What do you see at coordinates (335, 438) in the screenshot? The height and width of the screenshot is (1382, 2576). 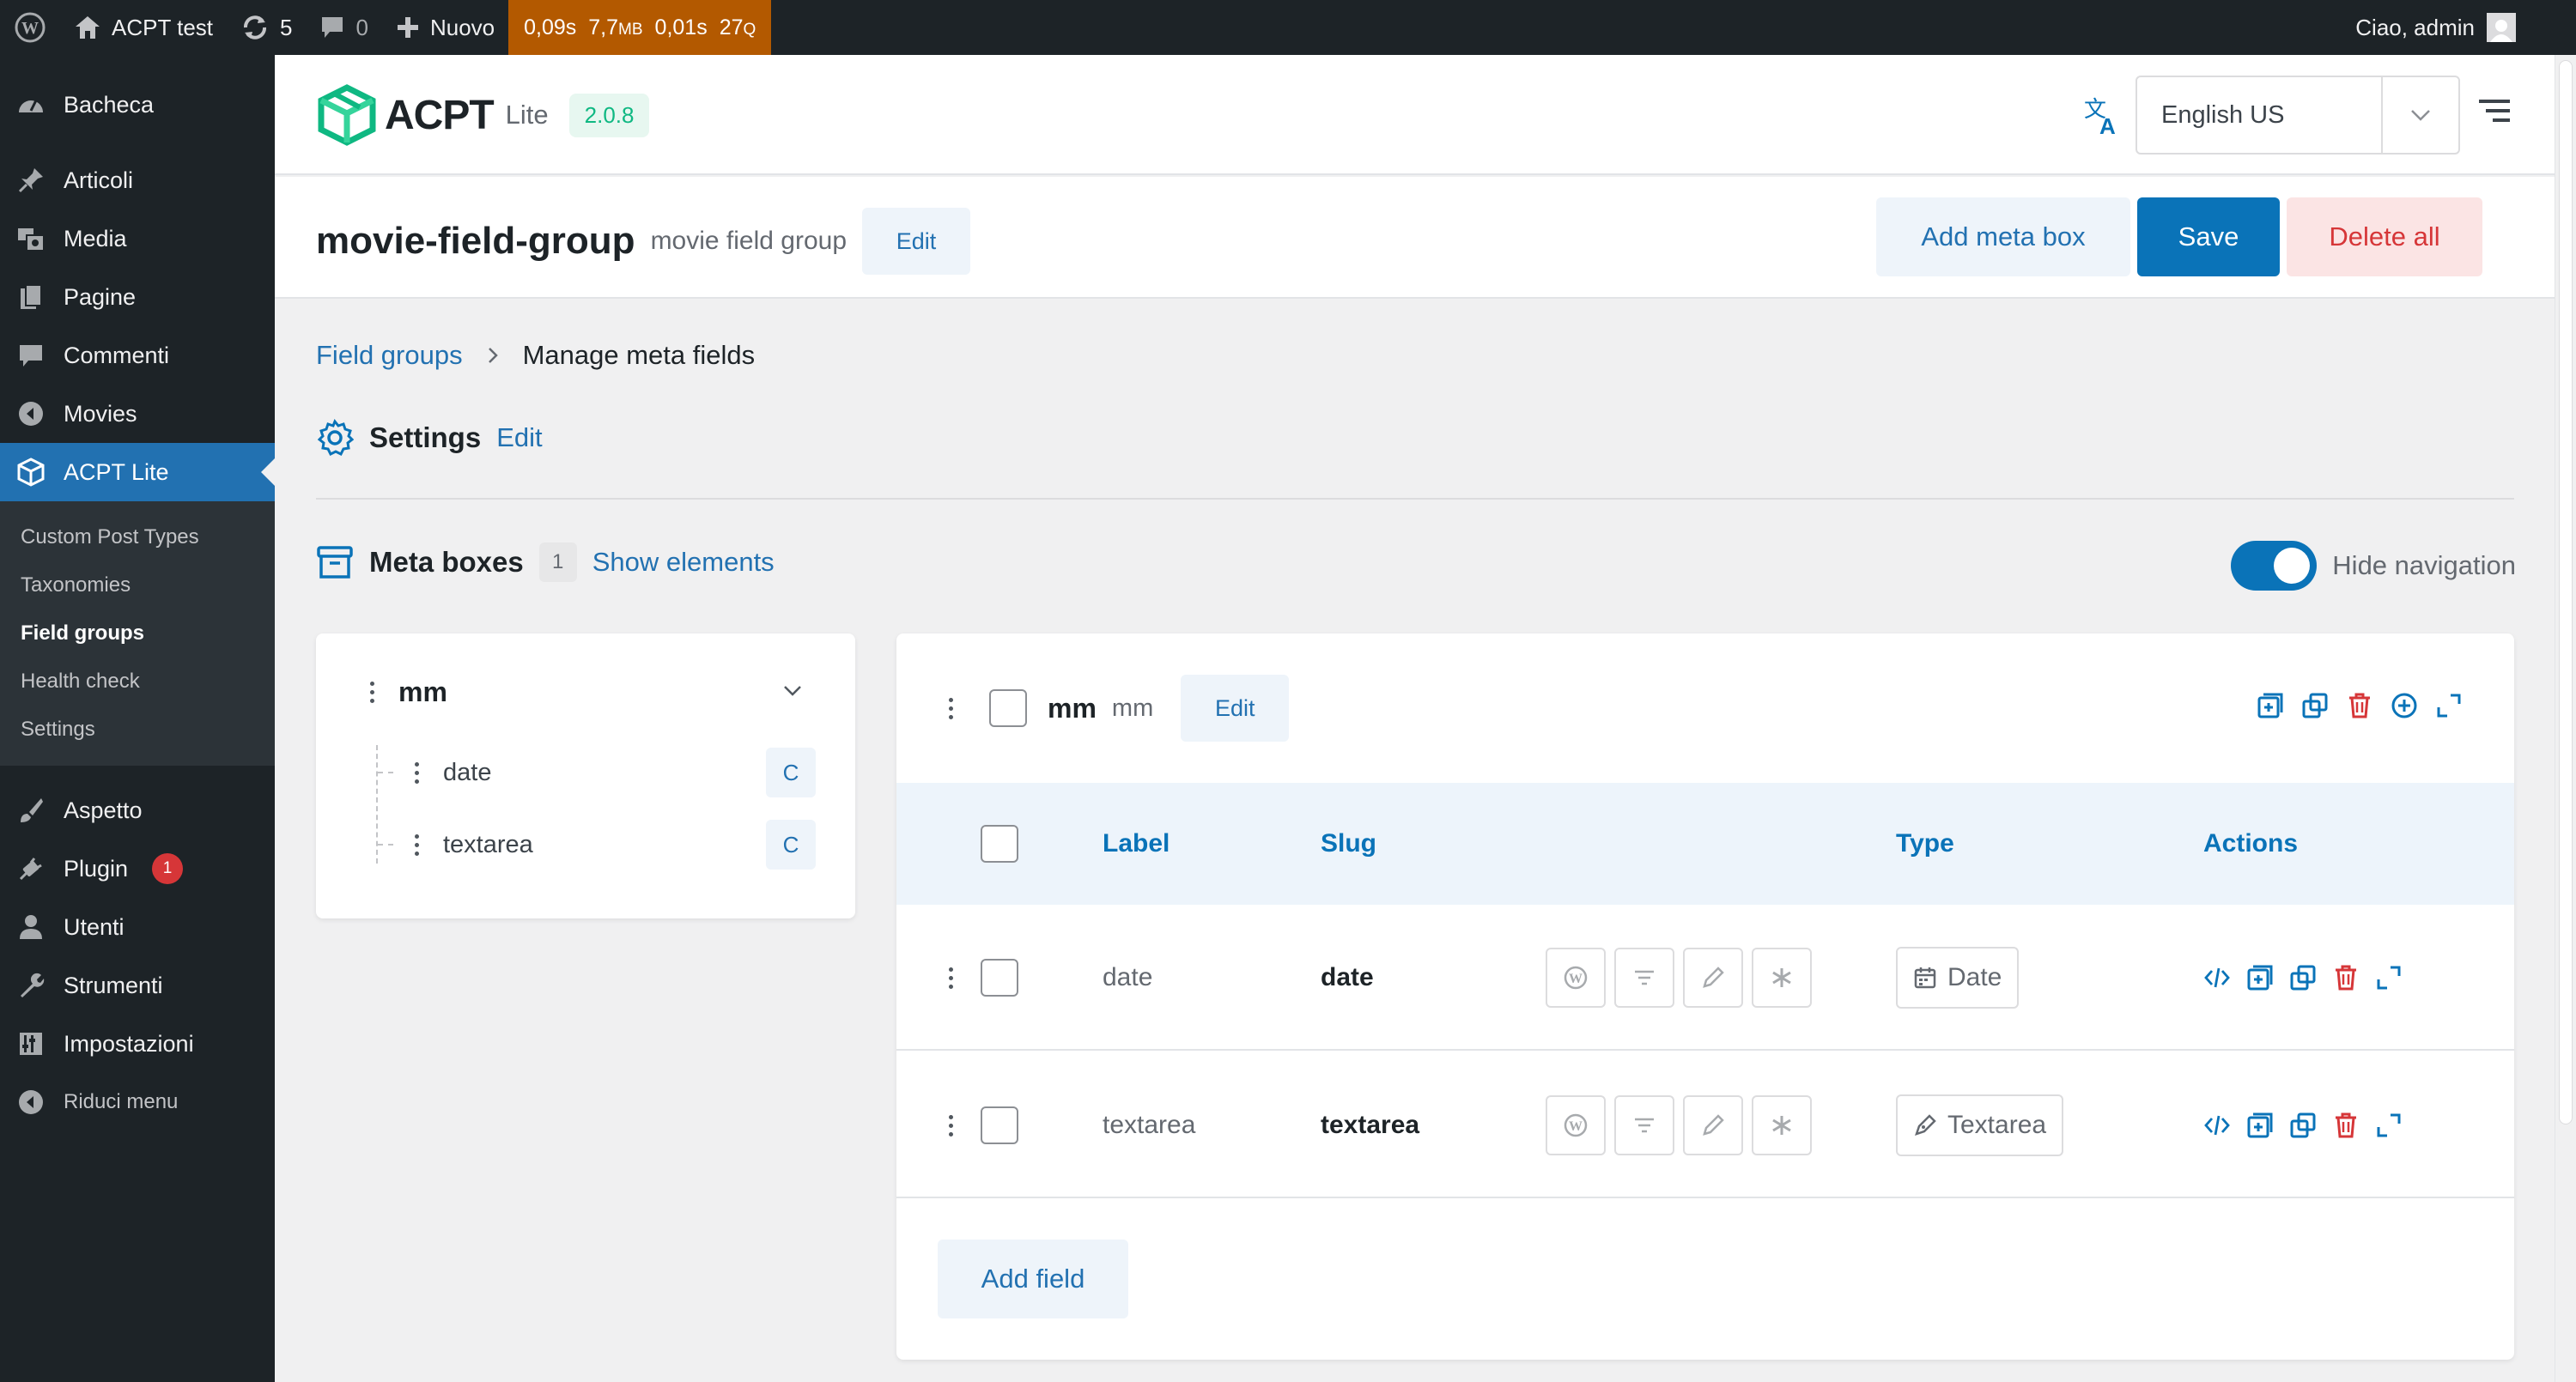 I see `gear-icon` at bounding box center [335, 438].